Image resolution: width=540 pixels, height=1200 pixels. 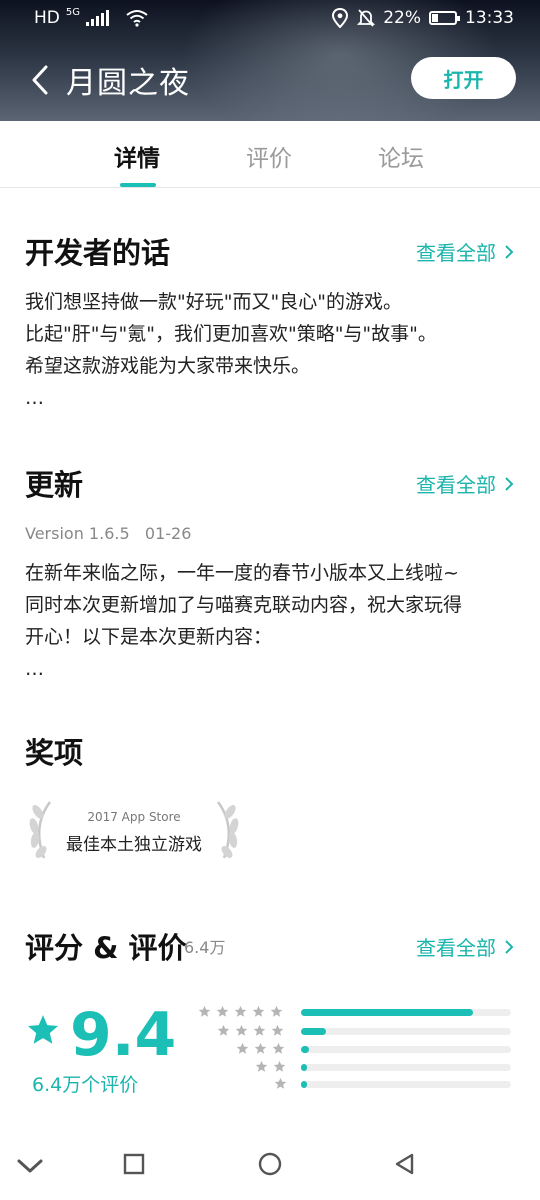 What do you see at coordinates (134, 817) in the screenshot?
I see `award-year: 2017 App Store` at bounding box center [134, 817].